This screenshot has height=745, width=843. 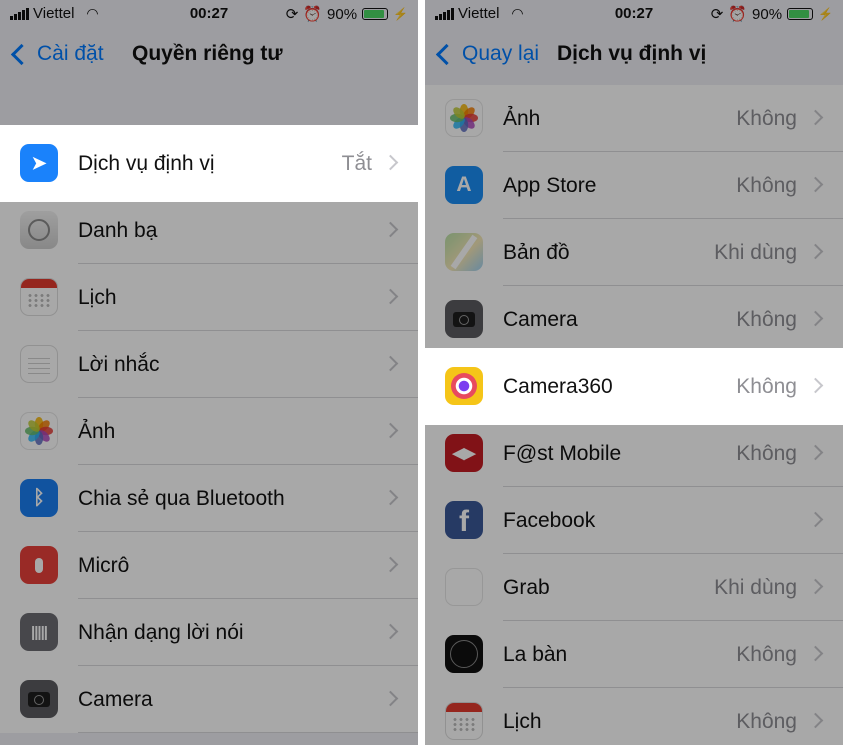 I want to click on rotation-lock-icon: ⟳, so click(x=292, y=14).